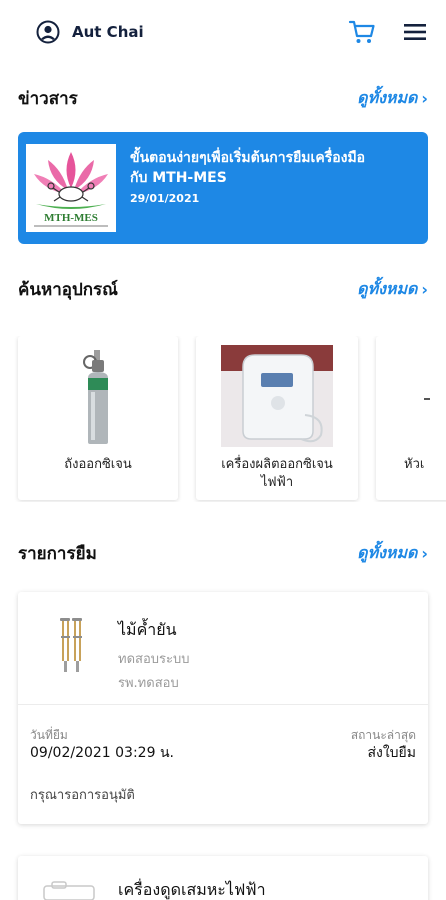 The width and height of the screenshot is (446, 900). I want to click on oxygen-tank-image, so click(95, 397).